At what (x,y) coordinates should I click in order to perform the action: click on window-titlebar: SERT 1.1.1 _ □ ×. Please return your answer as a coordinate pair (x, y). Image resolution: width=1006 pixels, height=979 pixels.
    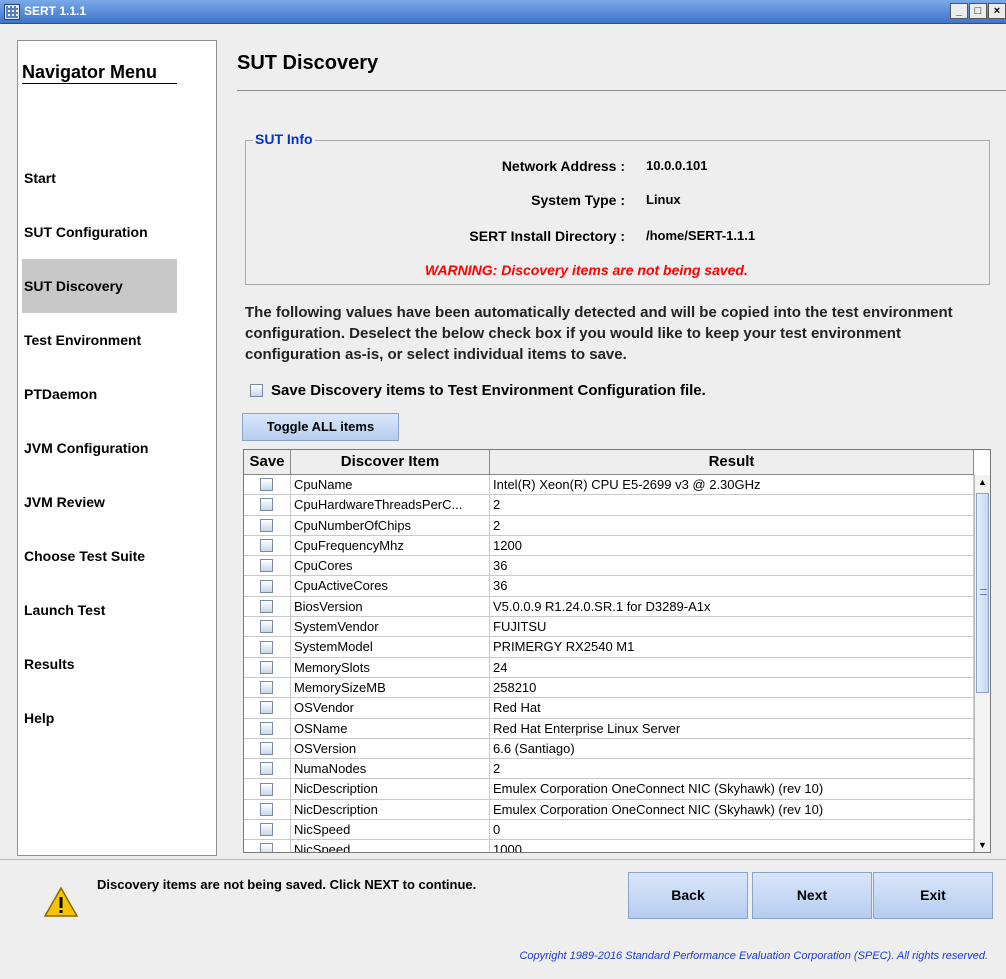
    Looking at the image, I should click on (503, 12).